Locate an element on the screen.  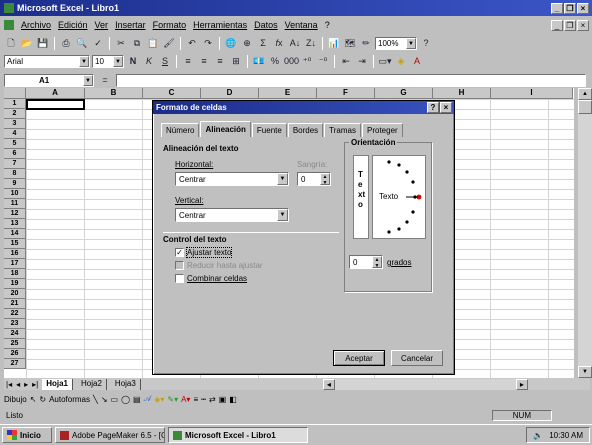
row-header: 19 is located at coordinates (15, 284).